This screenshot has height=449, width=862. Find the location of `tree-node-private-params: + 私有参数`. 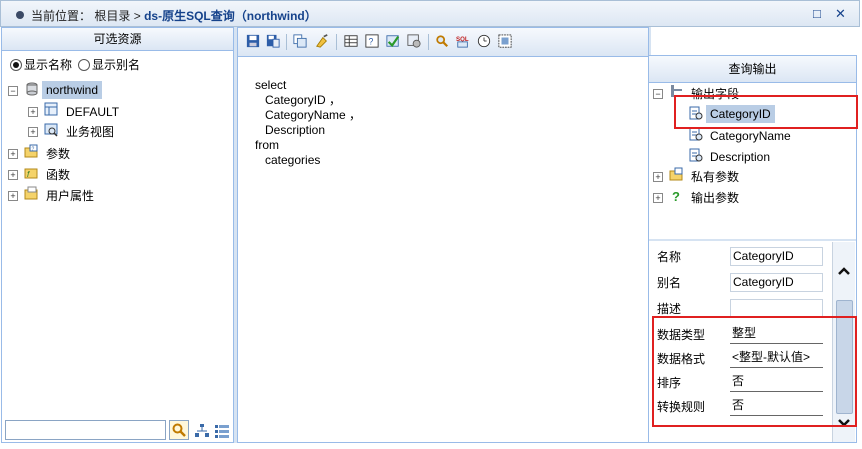

tree-node-private-params: + 私有参数 is located at coordinates (753, 176).